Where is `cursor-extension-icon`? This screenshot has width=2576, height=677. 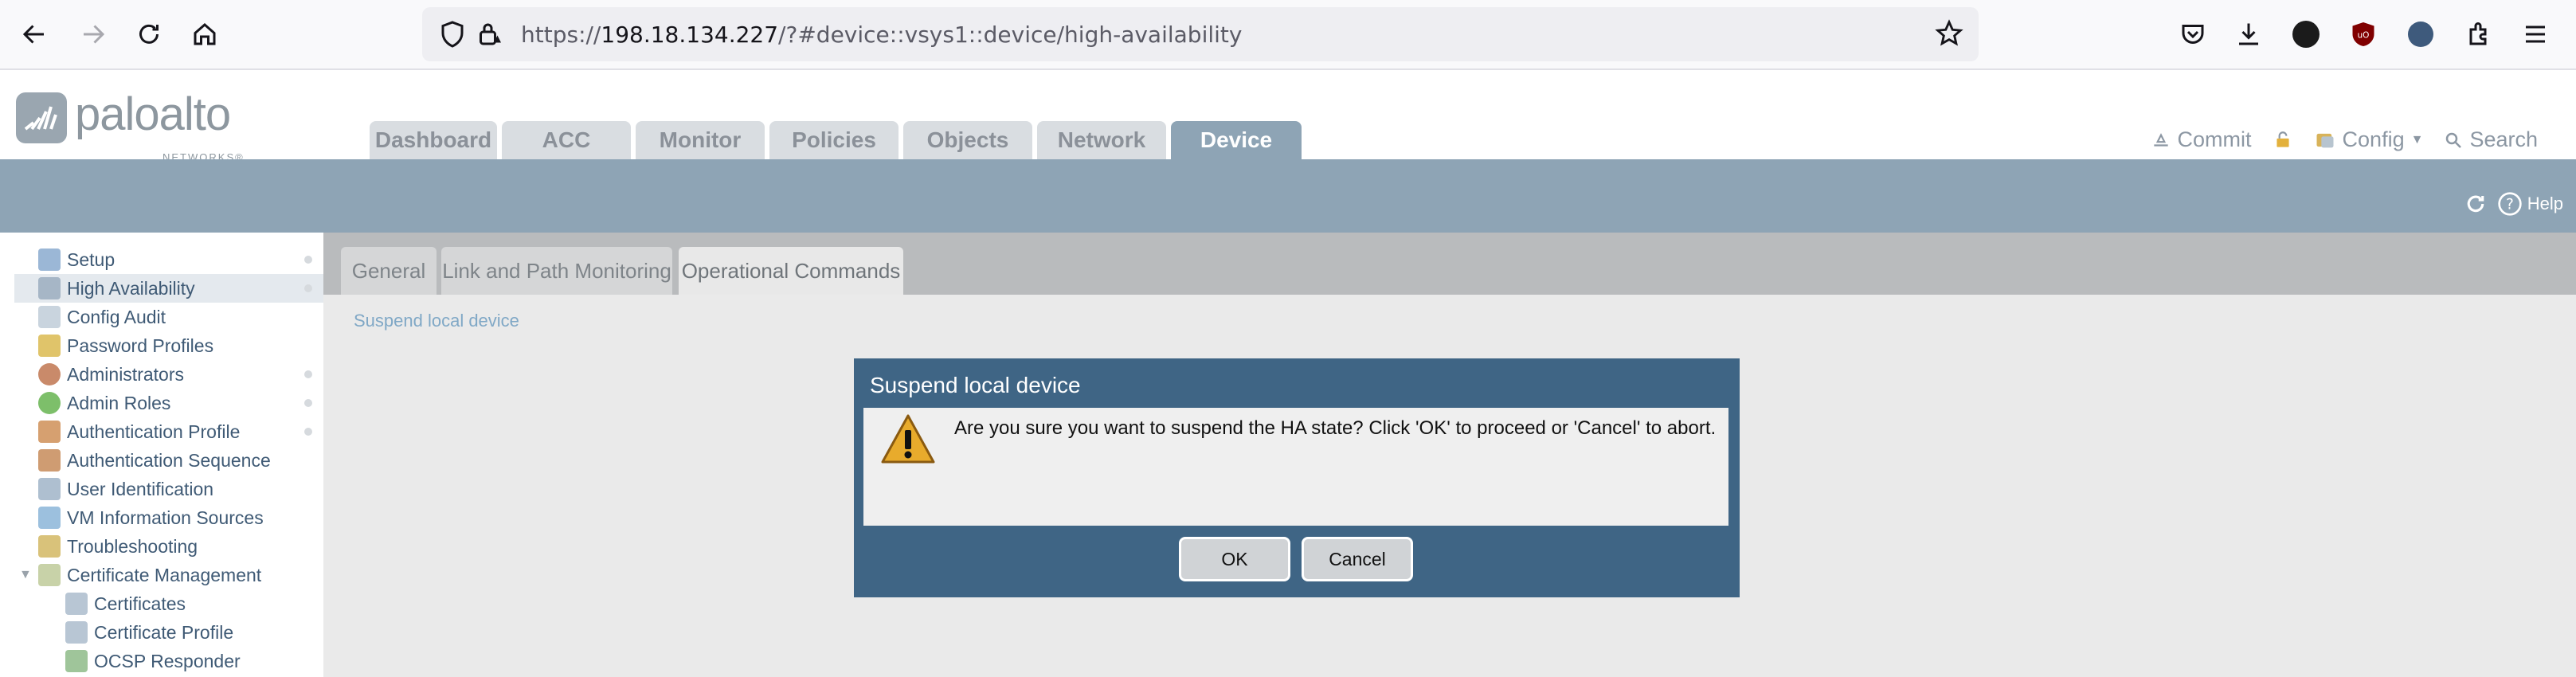 cursor-extension-icon is located at coordinates (2420, 35).